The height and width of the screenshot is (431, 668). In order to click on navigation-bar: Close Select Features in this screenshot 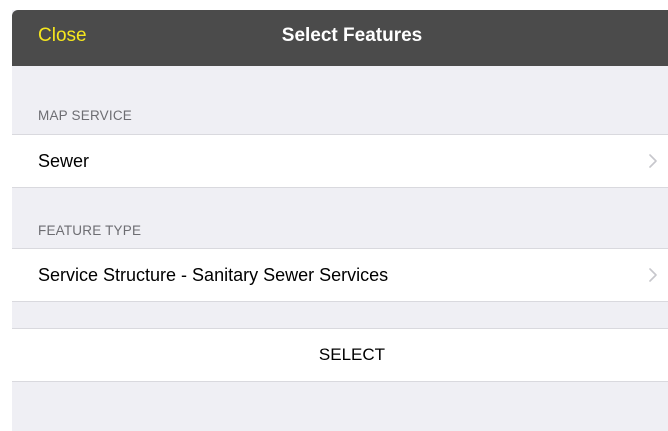, I will do `click(340, 38)`.